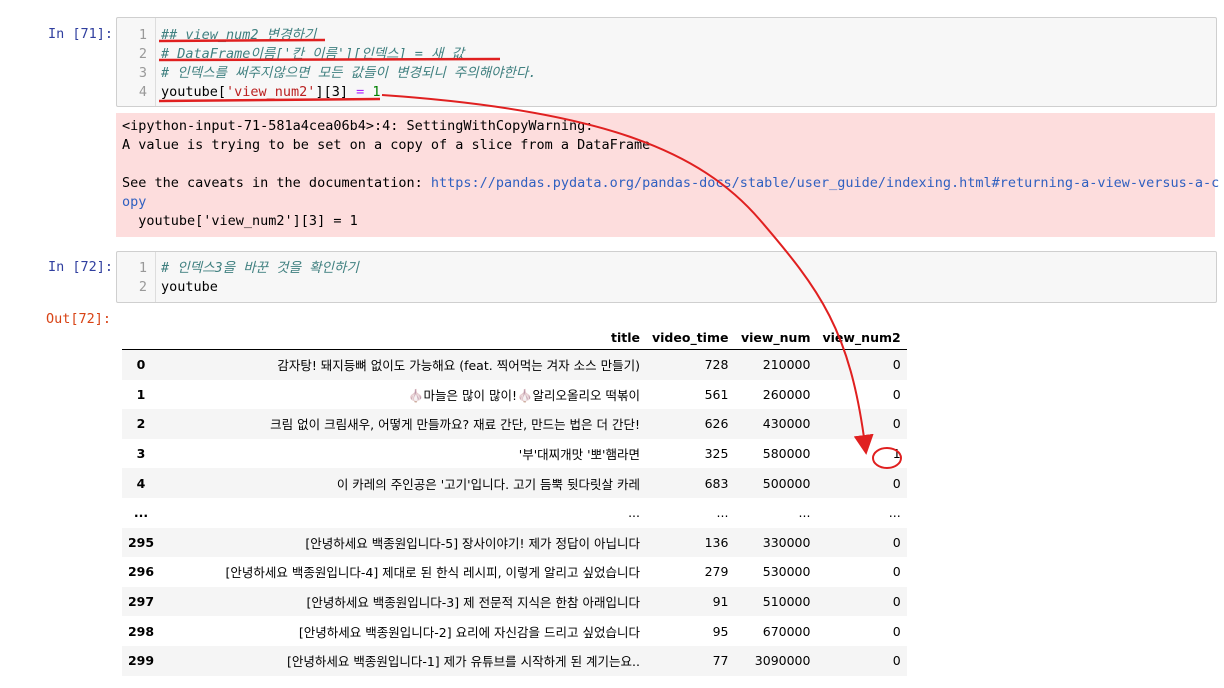  Describe the element at coordinates (260, 268) in the screenshot. I see `code-line-comment: # 인덱스3을 바꾼 것을 확인하기` at that location.